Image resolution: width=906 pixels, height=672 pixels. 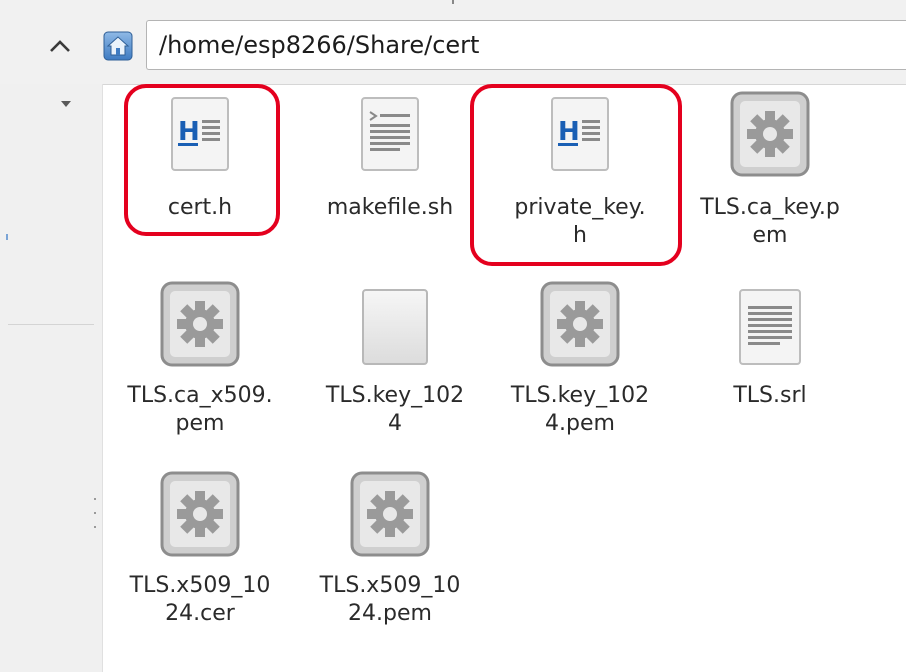 I want to click on file-name: TLS.srl, so click(x=770, y=395).